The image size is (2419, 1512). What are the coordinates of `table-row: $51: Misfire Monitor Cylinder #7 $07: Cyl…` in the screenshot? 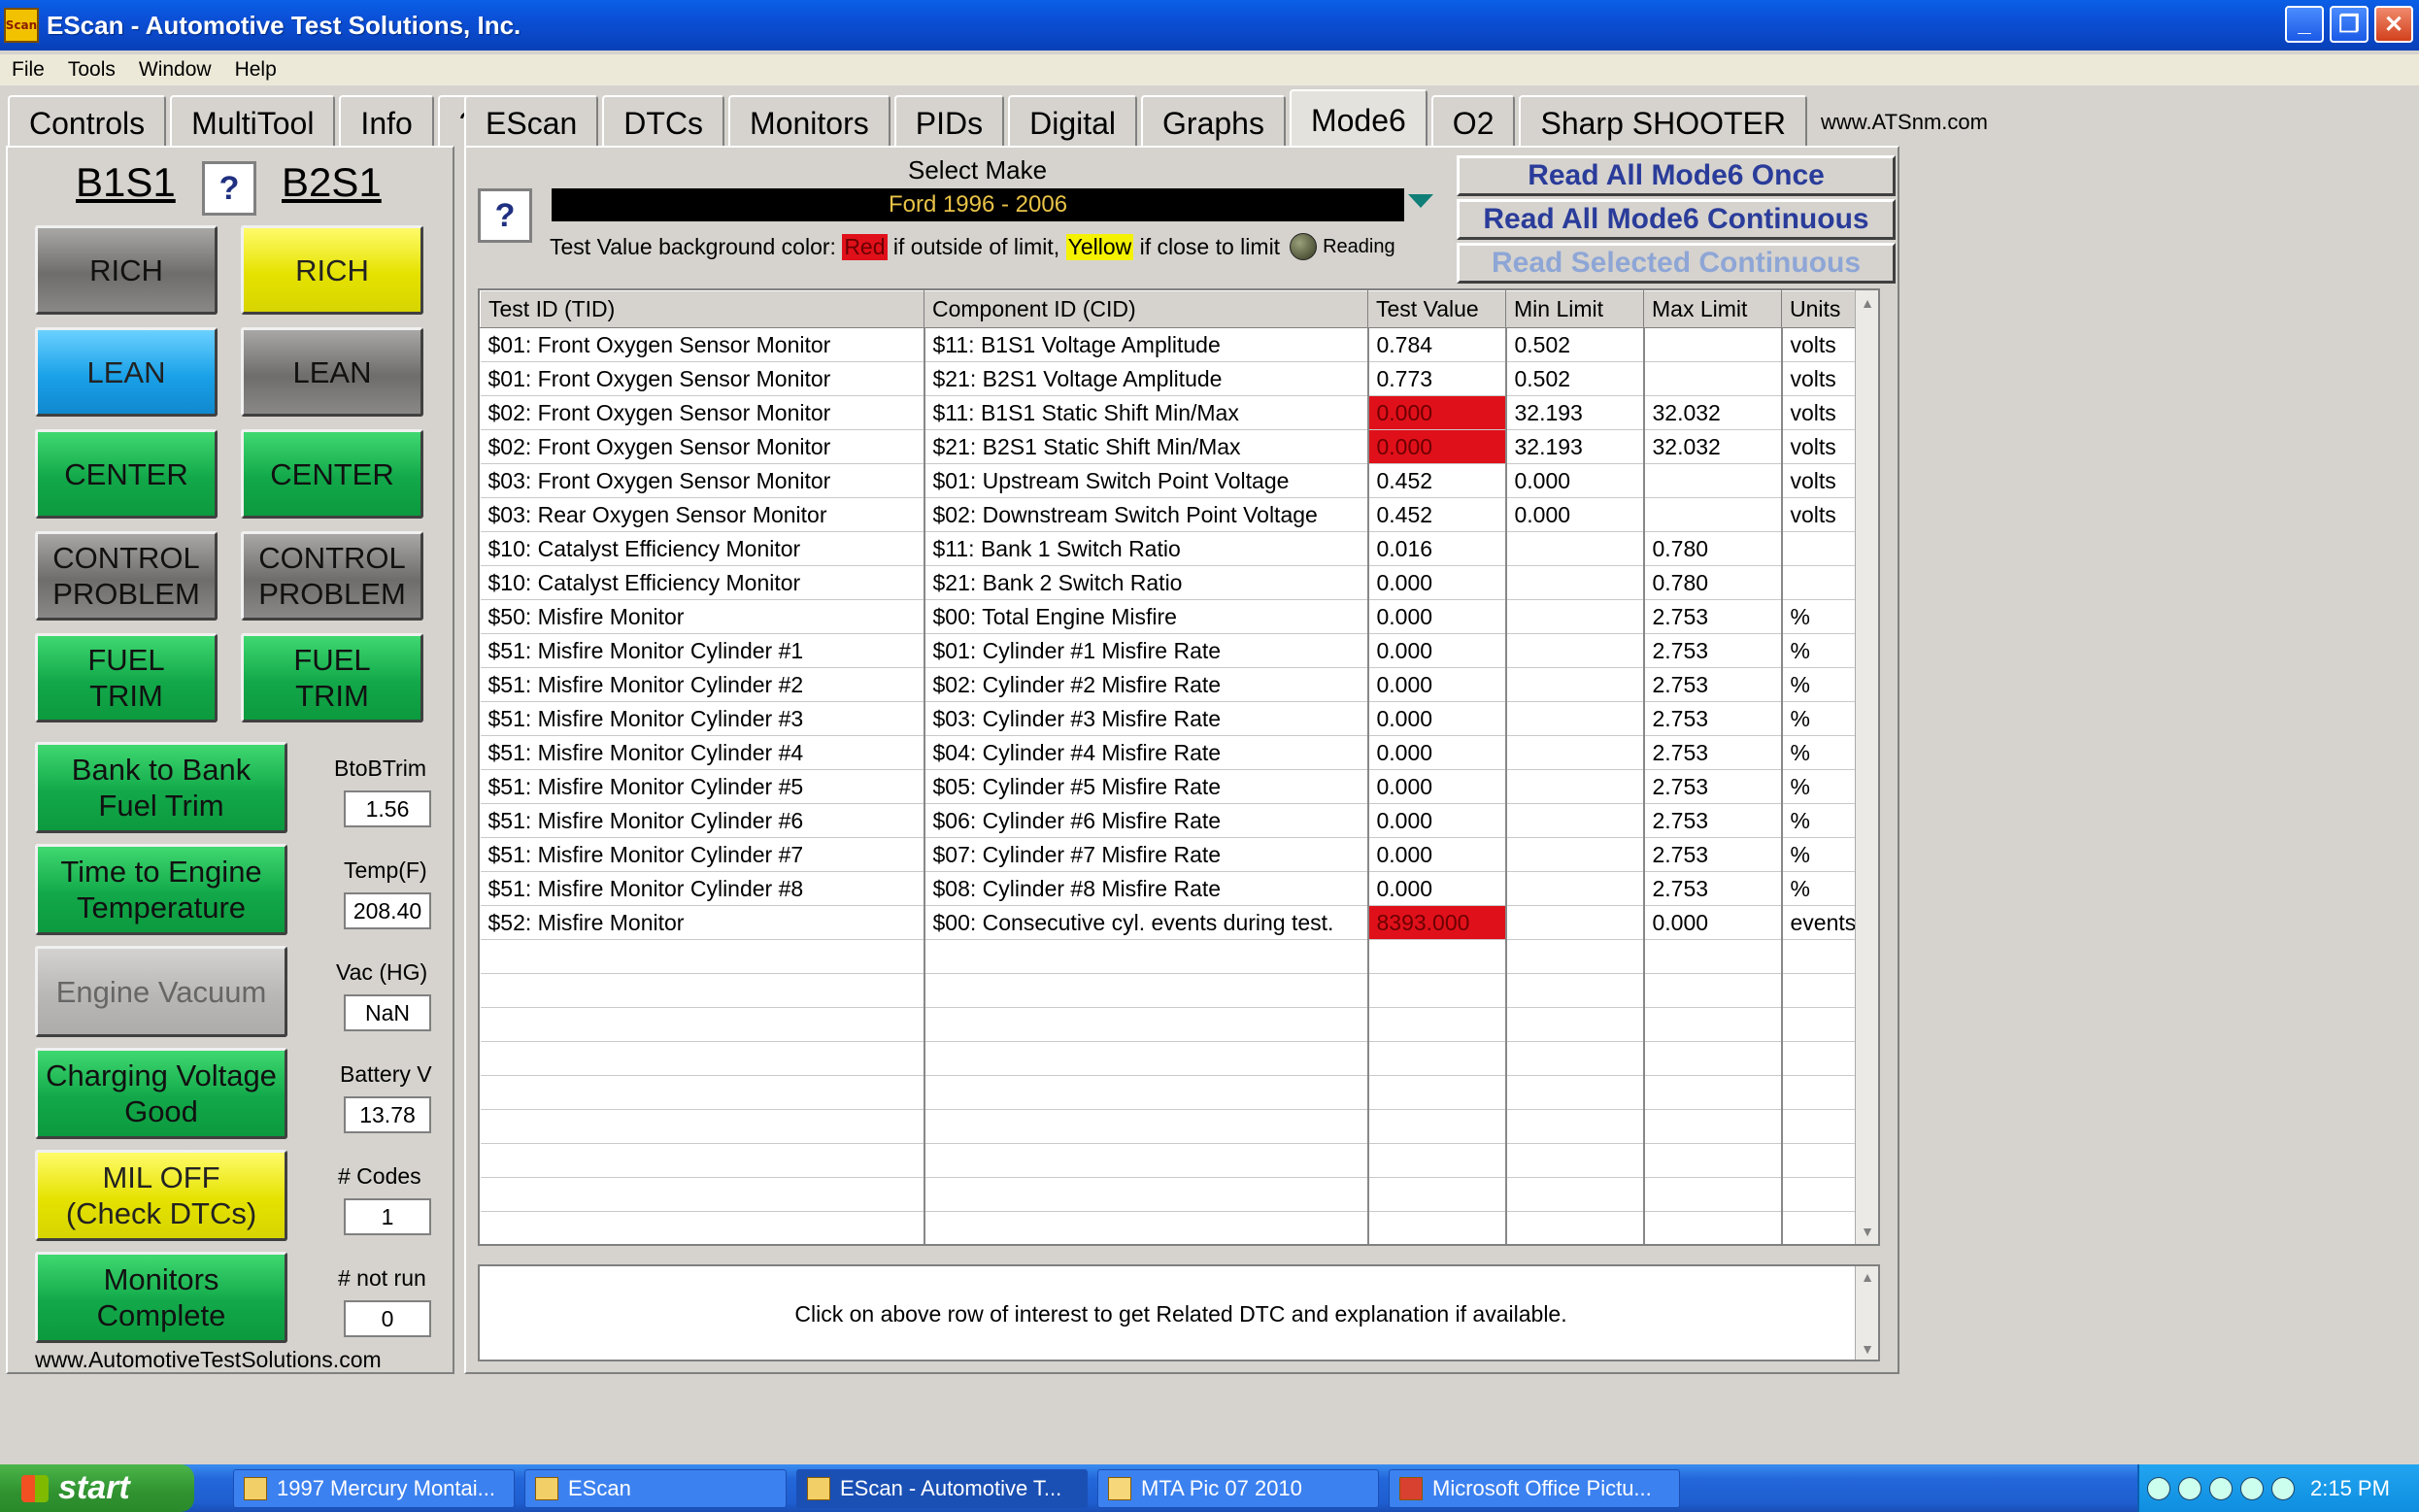 It's located at (1169, 854).